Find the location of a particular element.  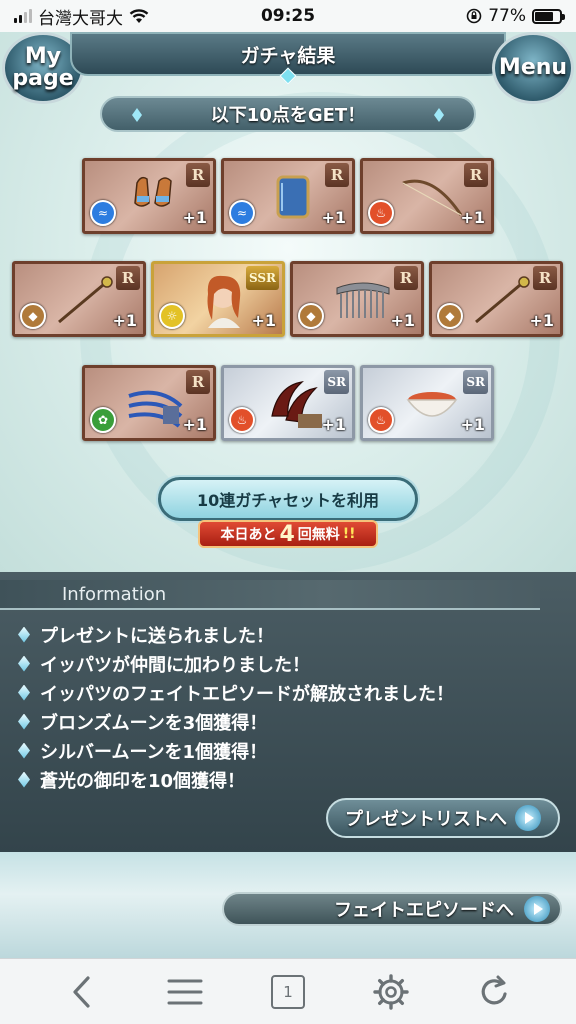

present-list-button: プレゼントリストへ is located at coordinates (443, 818).